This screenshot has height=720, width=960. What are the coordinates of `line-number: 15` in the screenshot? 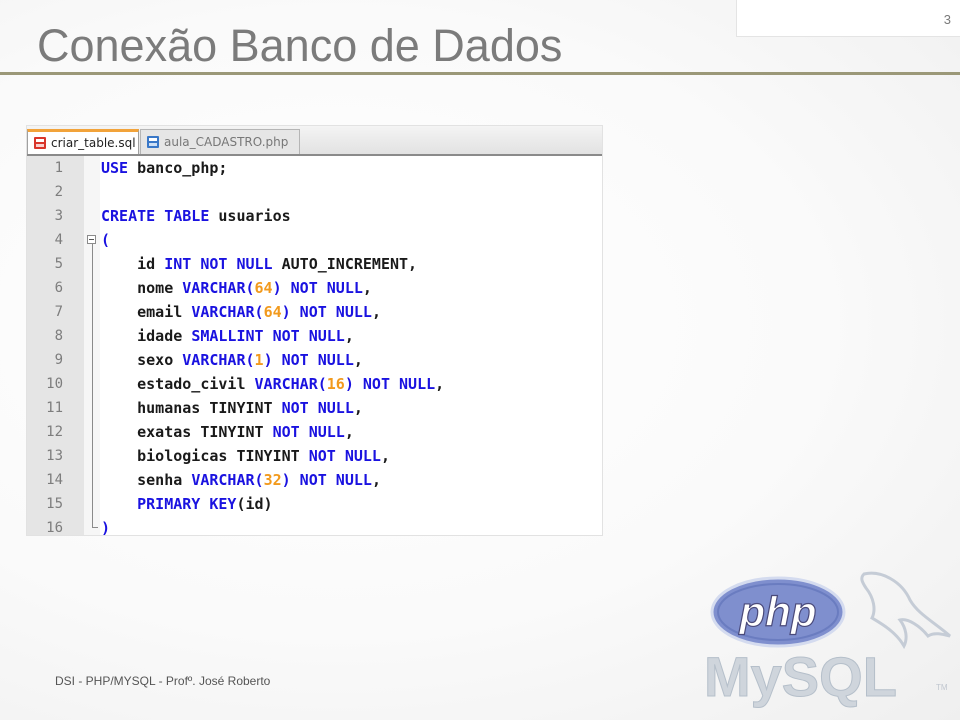 It's located at (54, 504).